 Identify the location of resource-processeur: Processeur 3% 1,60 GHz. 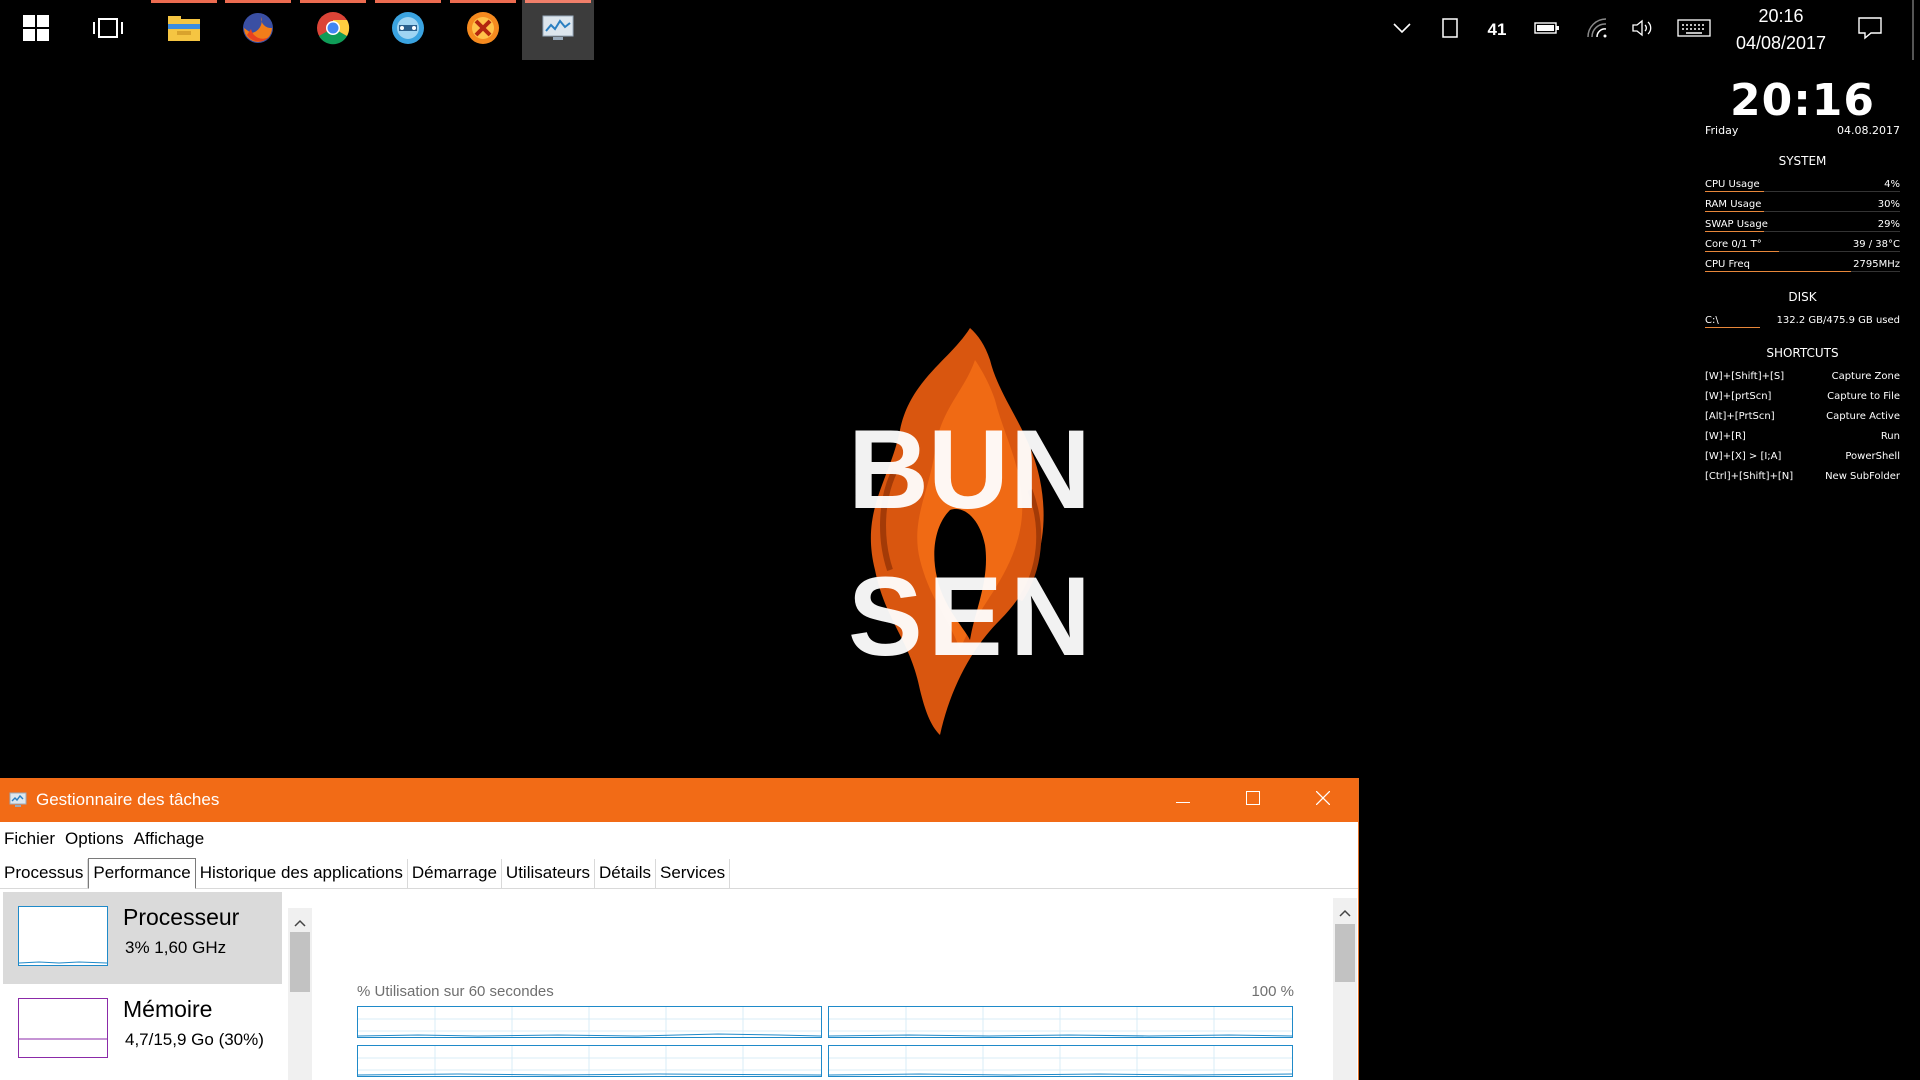
(142, 938).